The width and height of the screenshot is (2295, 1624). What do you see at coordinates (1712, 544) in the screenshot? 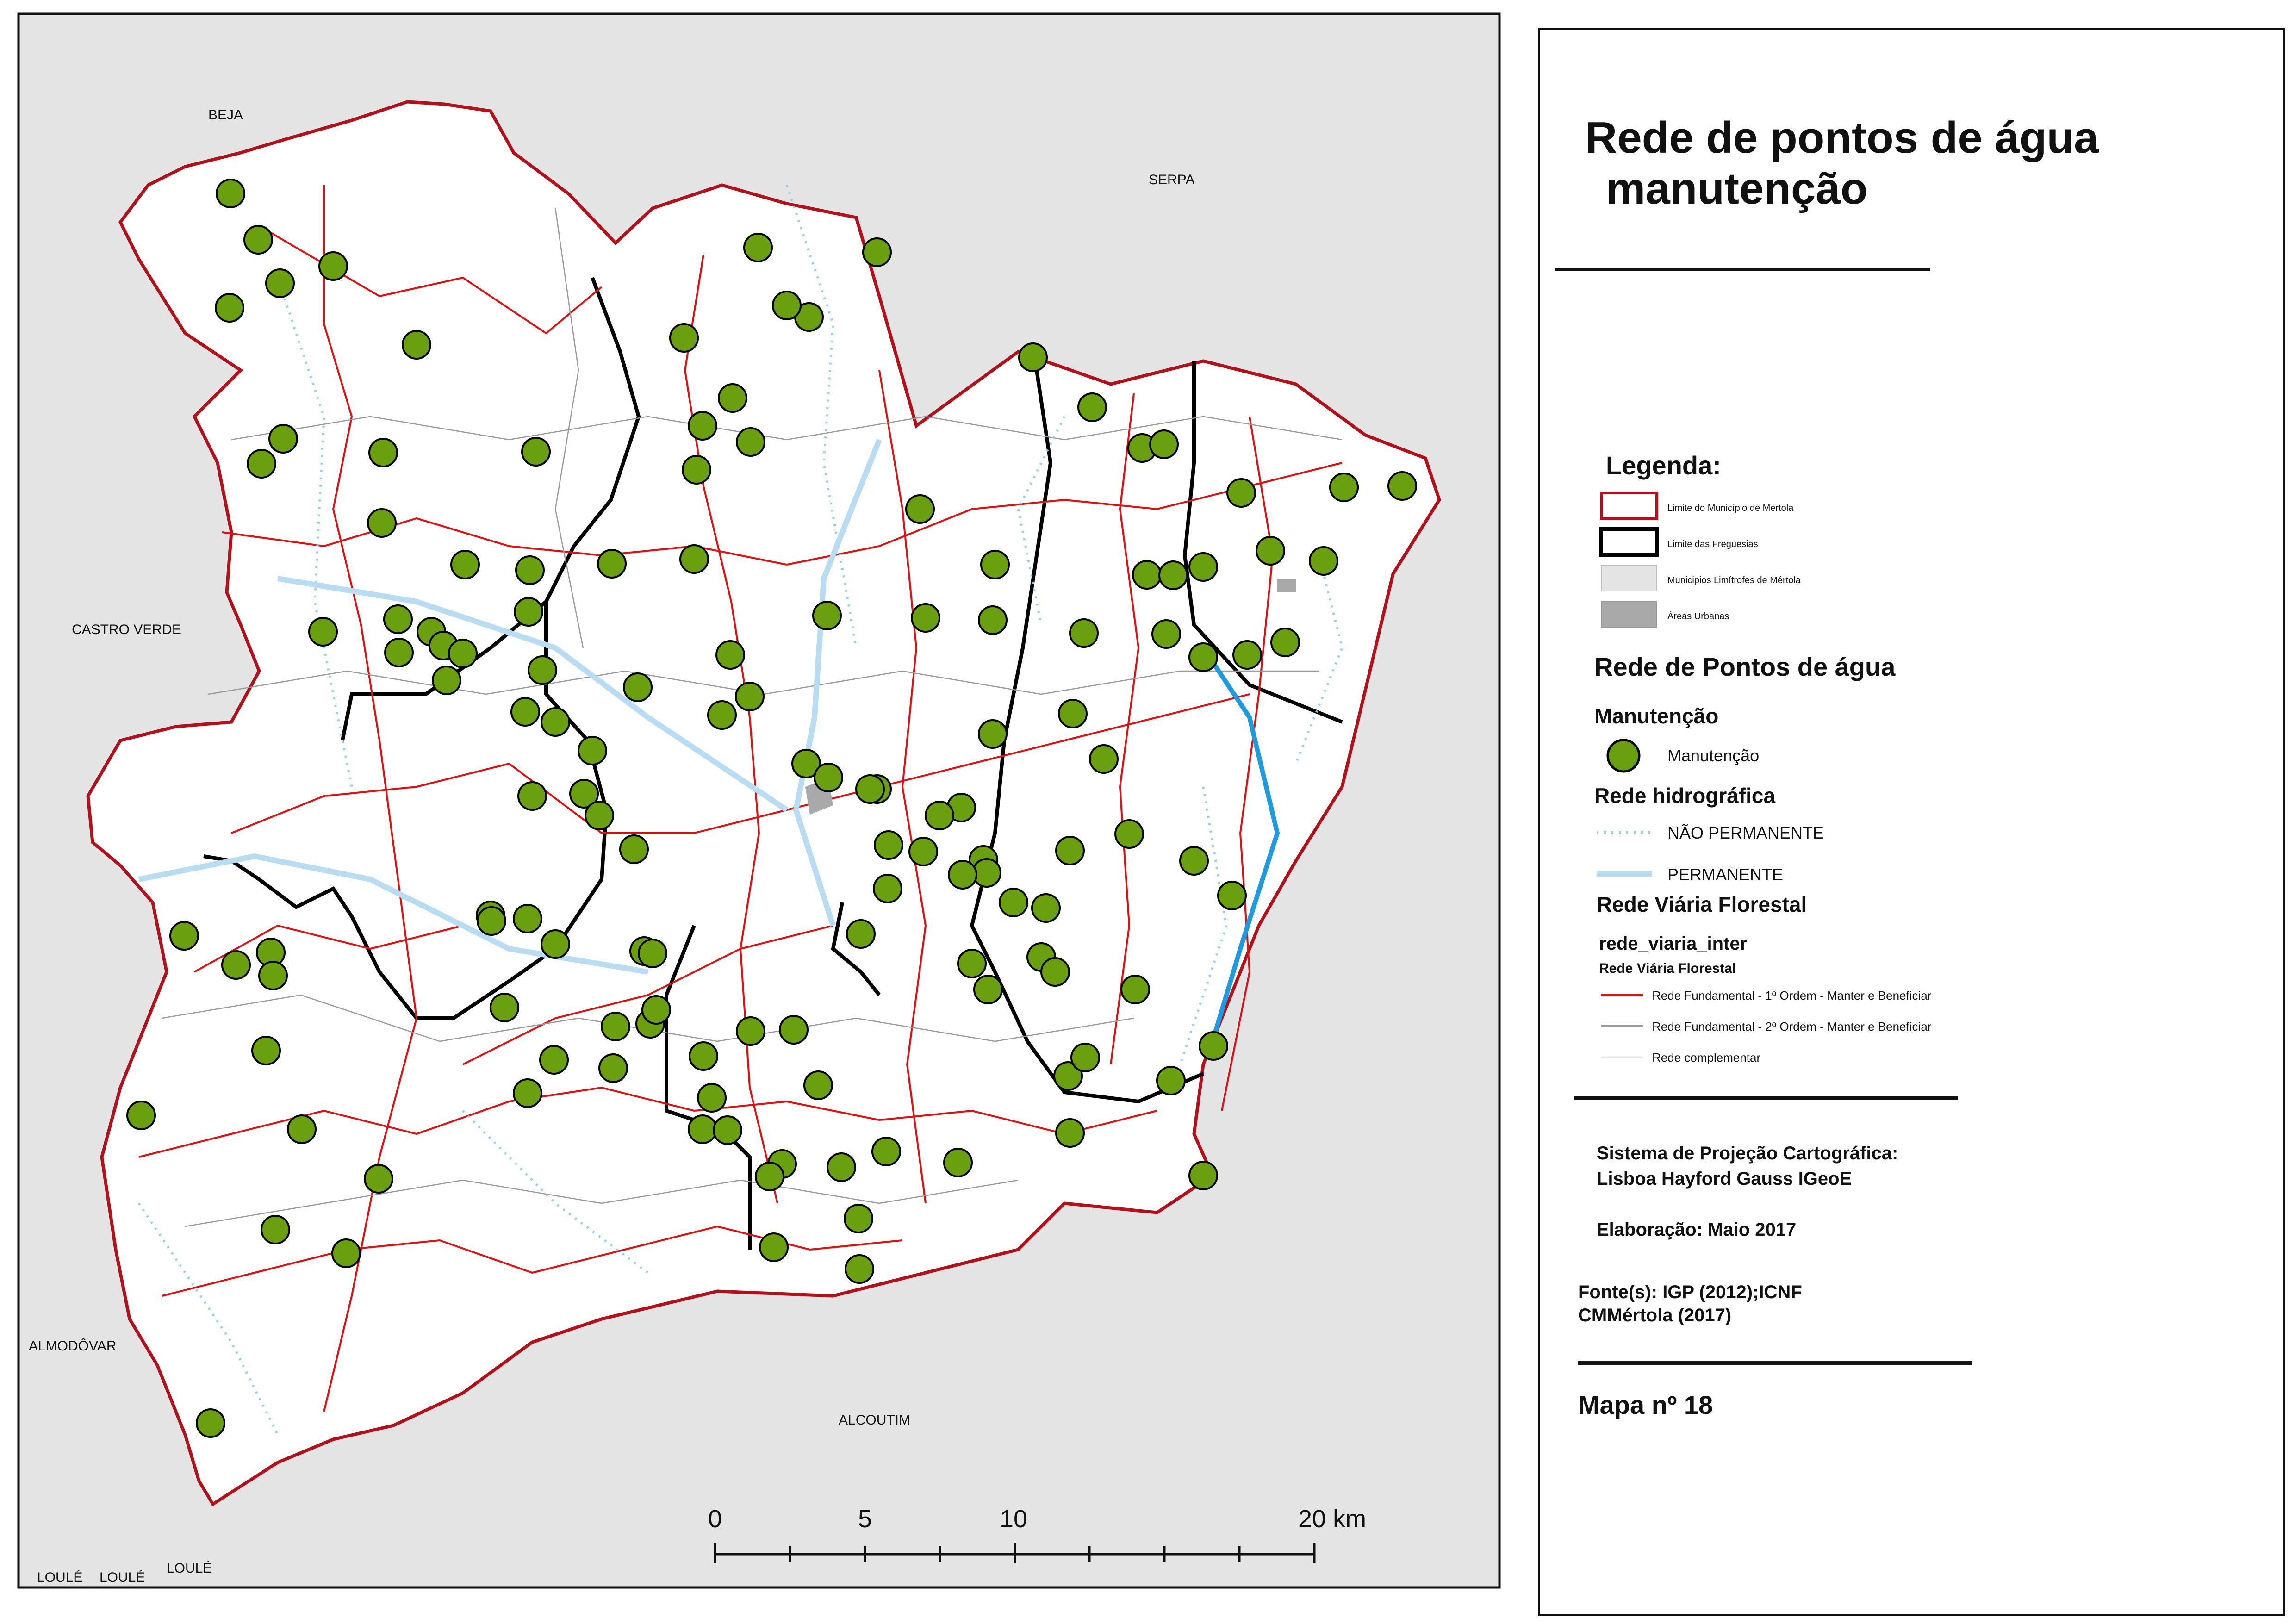
I see `legend-label-parish: Limite das Freguesias` at bounding box center [1712, 544].